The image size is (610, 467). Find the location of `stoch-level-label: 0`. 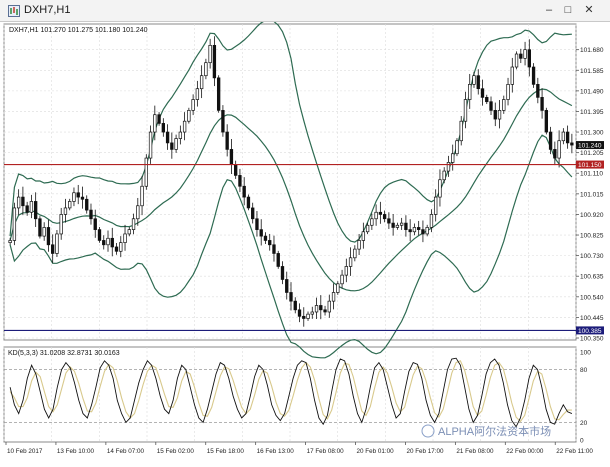

stoch-level-label: 0 is located at coordinates (582, 441).